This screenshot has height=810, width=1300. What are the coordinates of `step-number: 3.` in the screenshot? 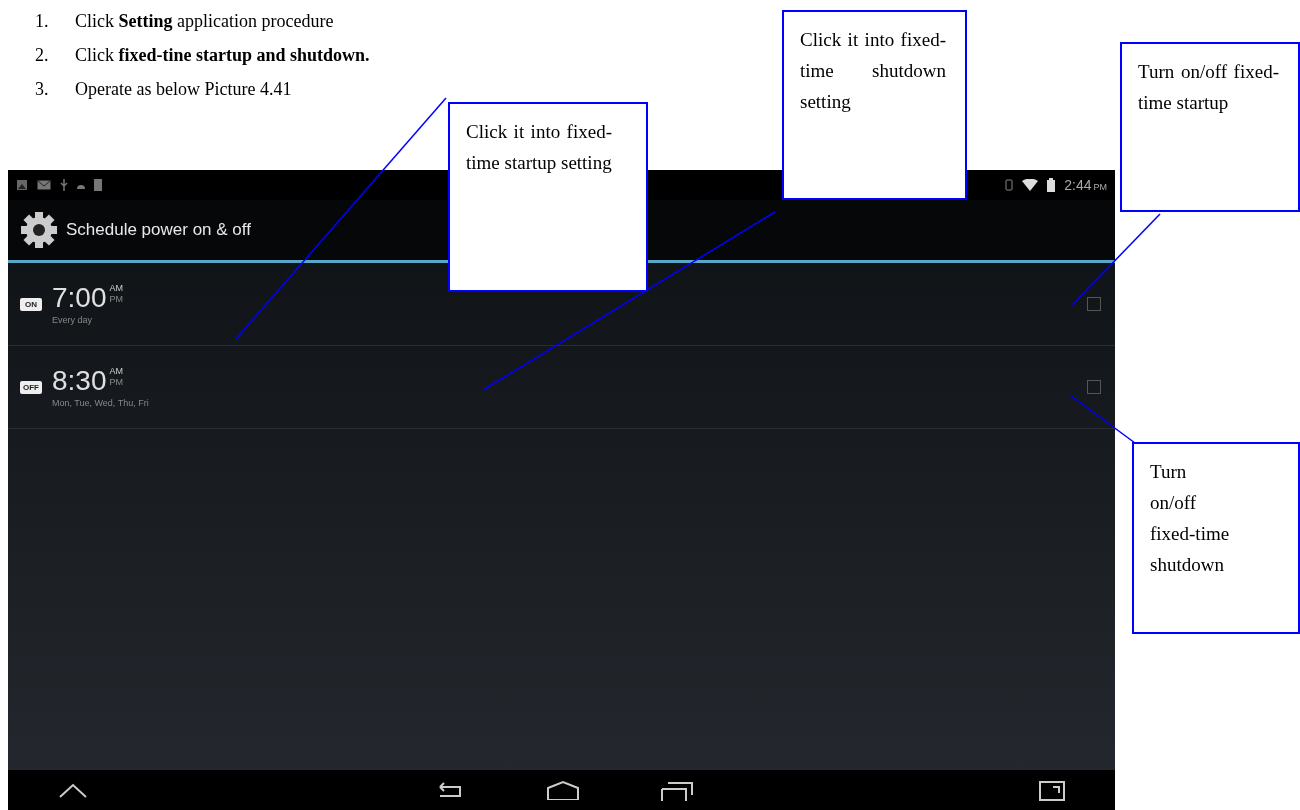 It's located at (42, 89).